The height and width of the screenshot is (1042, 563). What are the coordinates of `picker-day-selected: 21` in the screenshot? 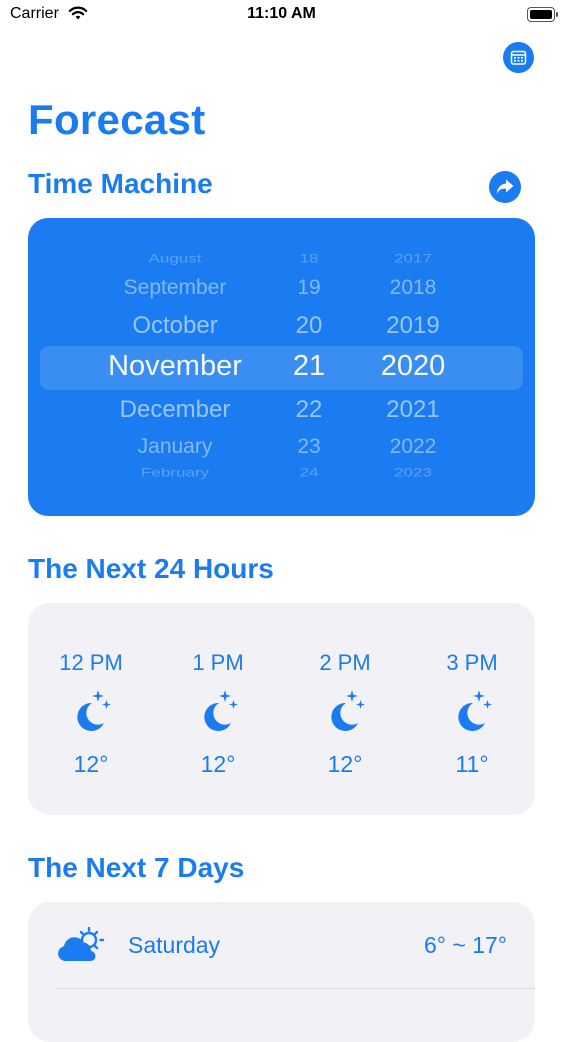 It's located at (309, 366).